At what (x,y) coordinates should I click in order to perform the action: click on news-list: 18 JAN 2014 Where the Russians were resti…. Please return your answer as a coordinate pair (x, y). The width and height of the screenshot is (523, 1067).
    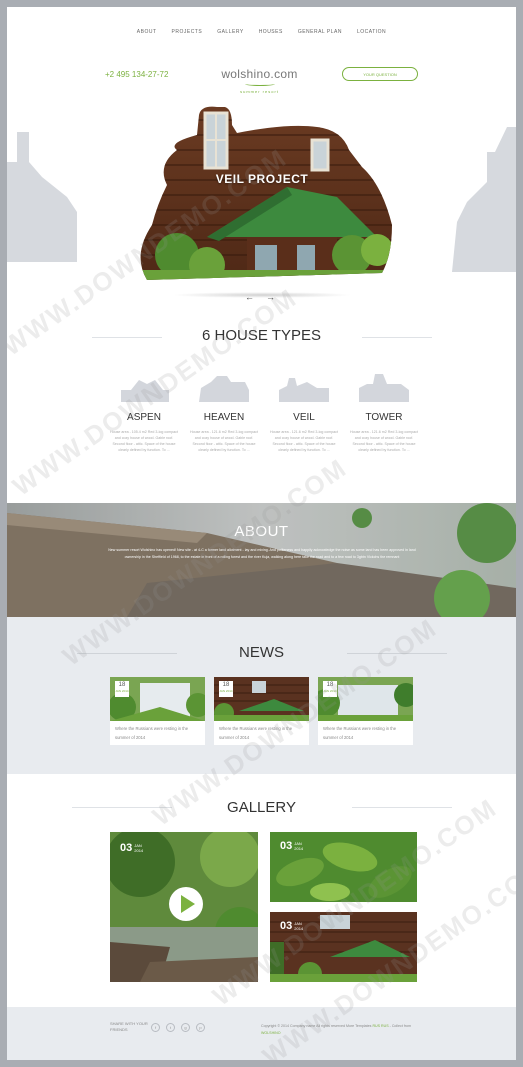
    Looking at the image, I should click on (261, 711).